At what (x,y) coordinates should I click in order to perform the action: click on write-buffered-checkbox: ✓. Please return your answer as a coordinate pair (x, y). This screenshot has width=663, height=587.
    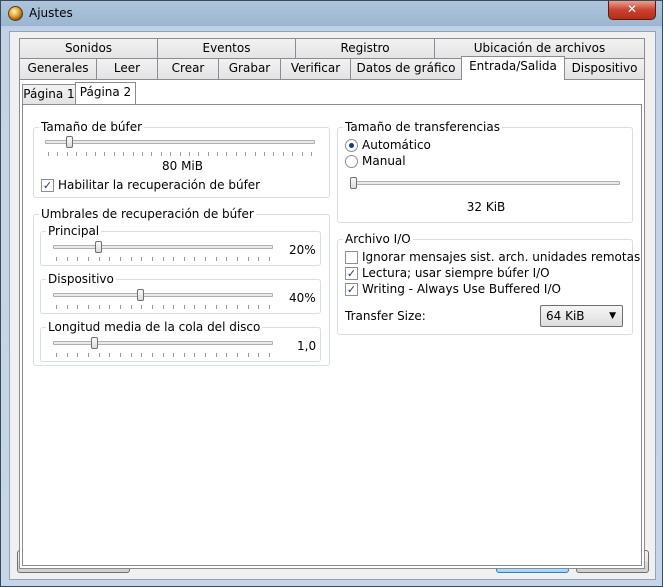
    Looking at the image, I should click on (351, 289).